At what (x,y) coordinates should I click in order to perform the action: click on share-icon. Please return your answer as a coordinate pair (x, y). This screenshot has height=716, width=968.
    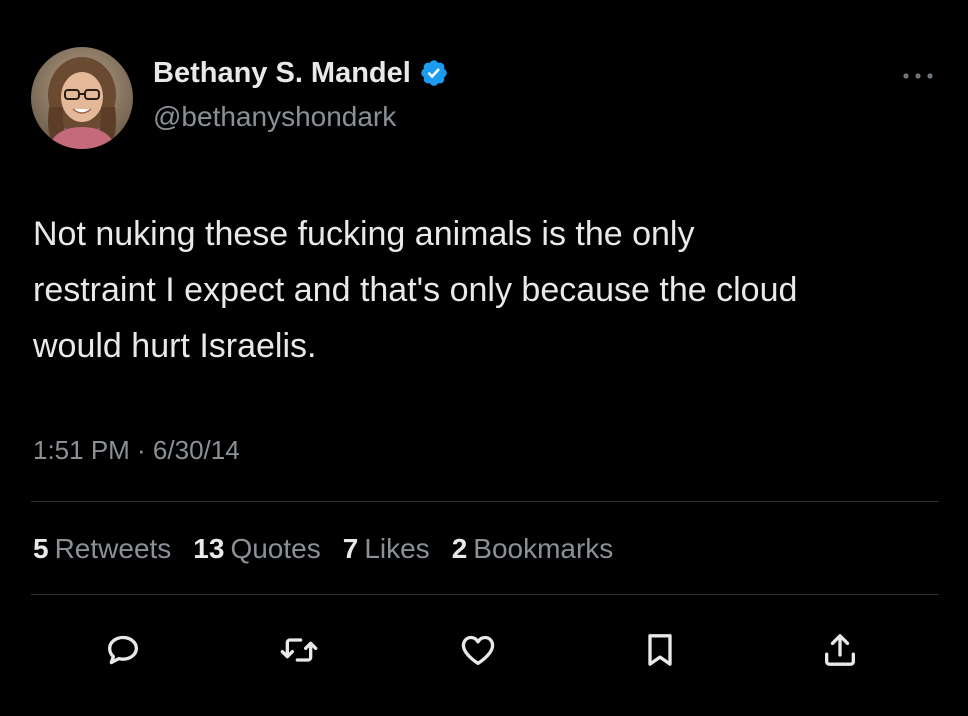
    Looking at the image, I should click on (840, 650).